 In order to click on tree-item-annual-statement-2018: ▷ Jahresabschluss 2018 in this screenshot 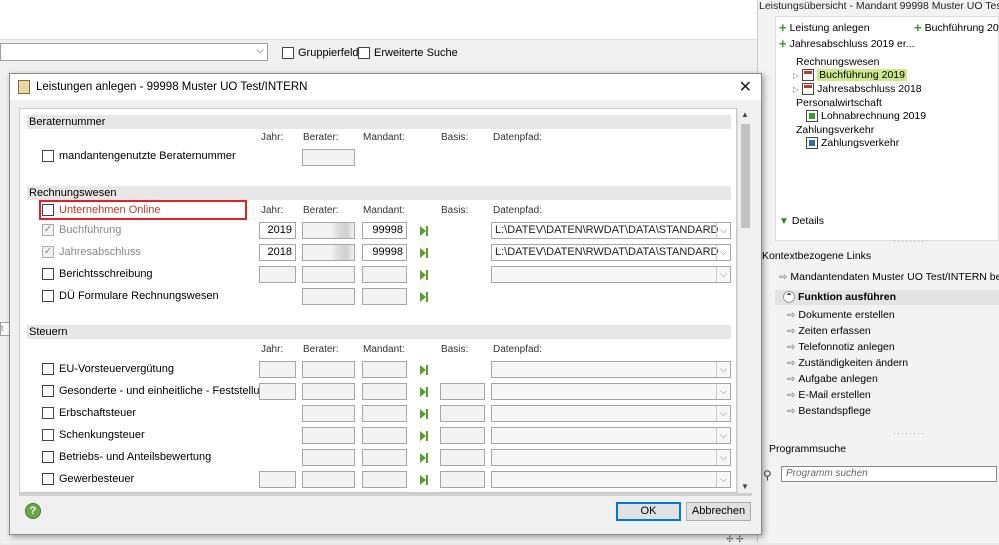, I will do `click(857, 89)`.